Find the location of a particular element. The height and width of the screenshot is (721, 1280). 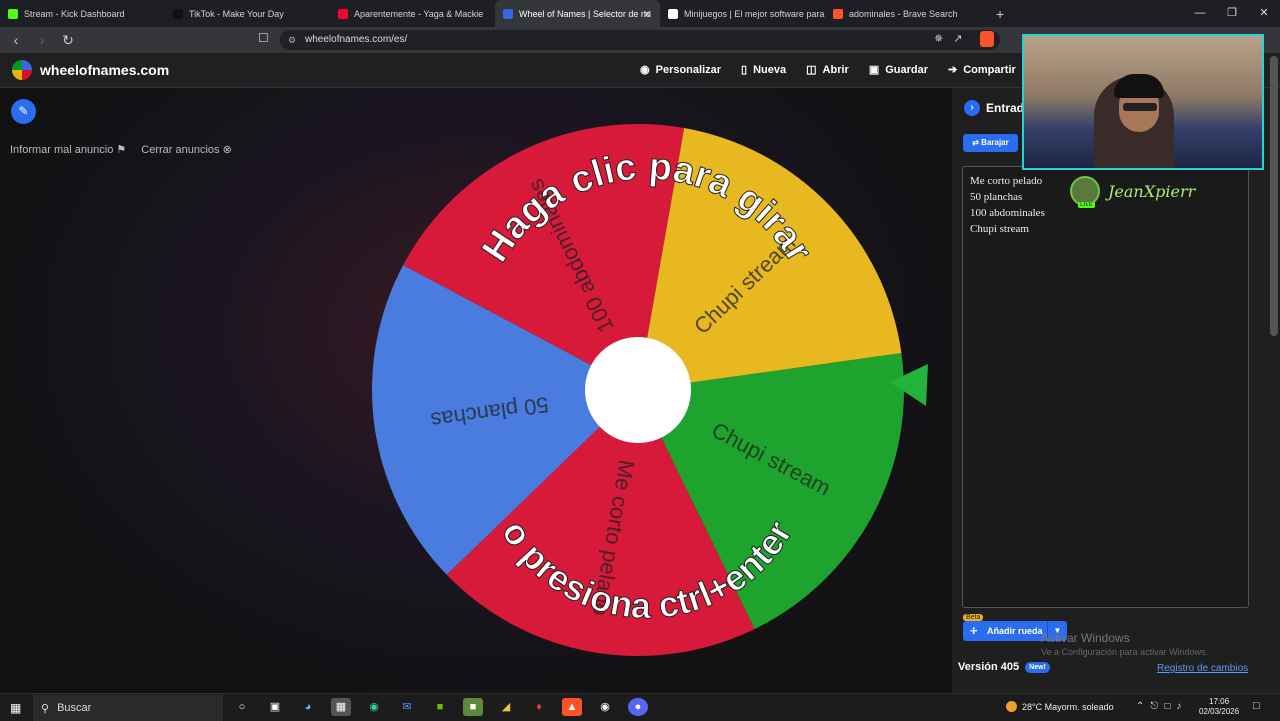

palette-icon: ◉ is located at coordinates (645, 70).